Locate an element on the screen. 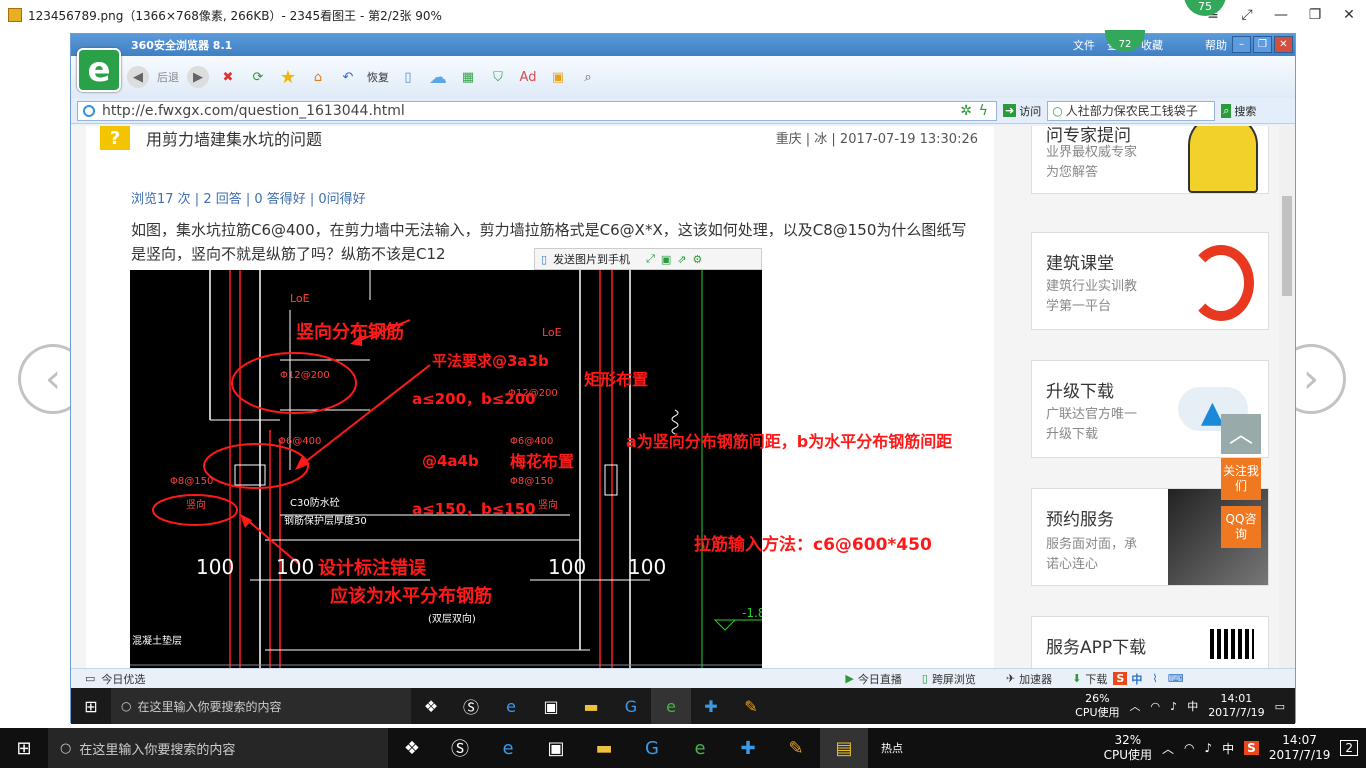  send-phone-icon: ▯ is located at coordinates (544, 259).